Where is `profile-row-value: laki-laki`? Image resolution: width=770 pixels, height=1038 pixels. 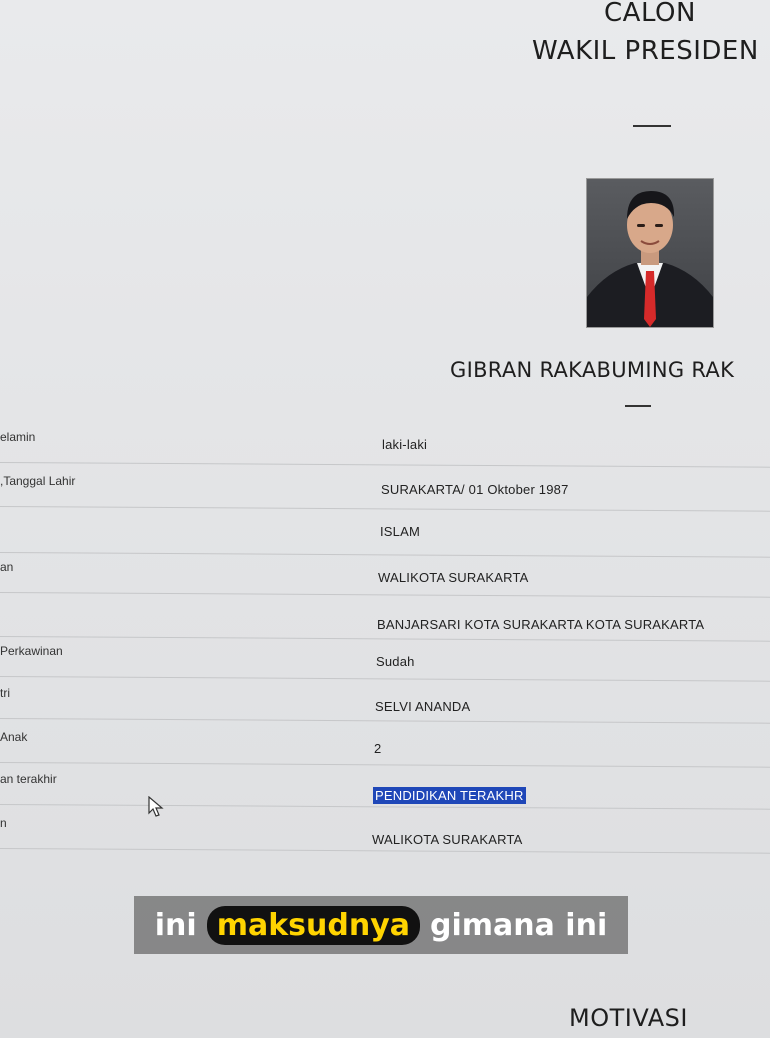
profile-row-value: laki-laki is located at coordinates (405, 444).